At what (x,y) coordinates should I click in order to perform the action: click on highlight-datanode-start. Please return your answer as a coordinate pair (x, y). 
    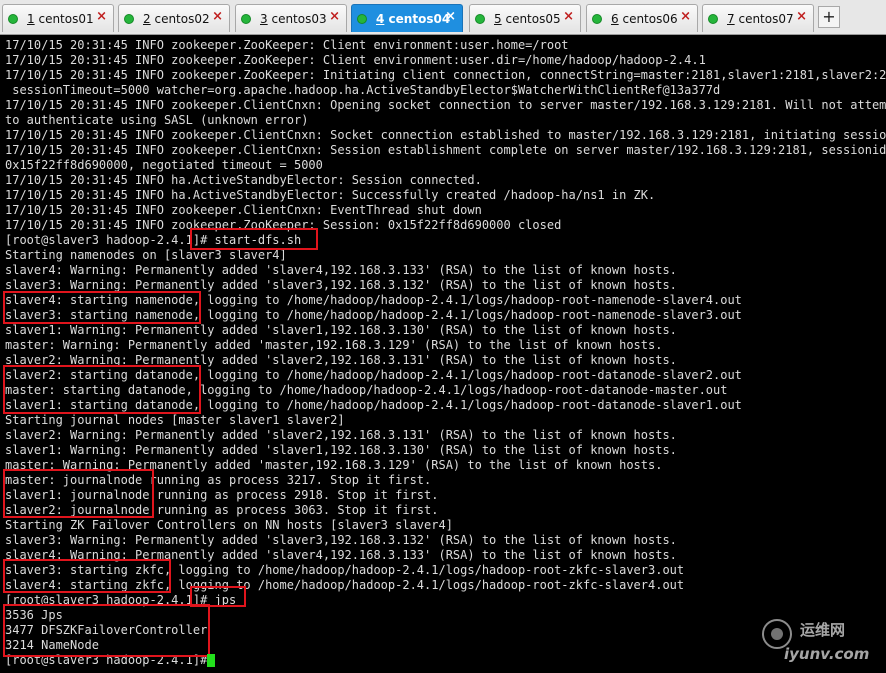
    Looking at the image, I should click on (102, 389).